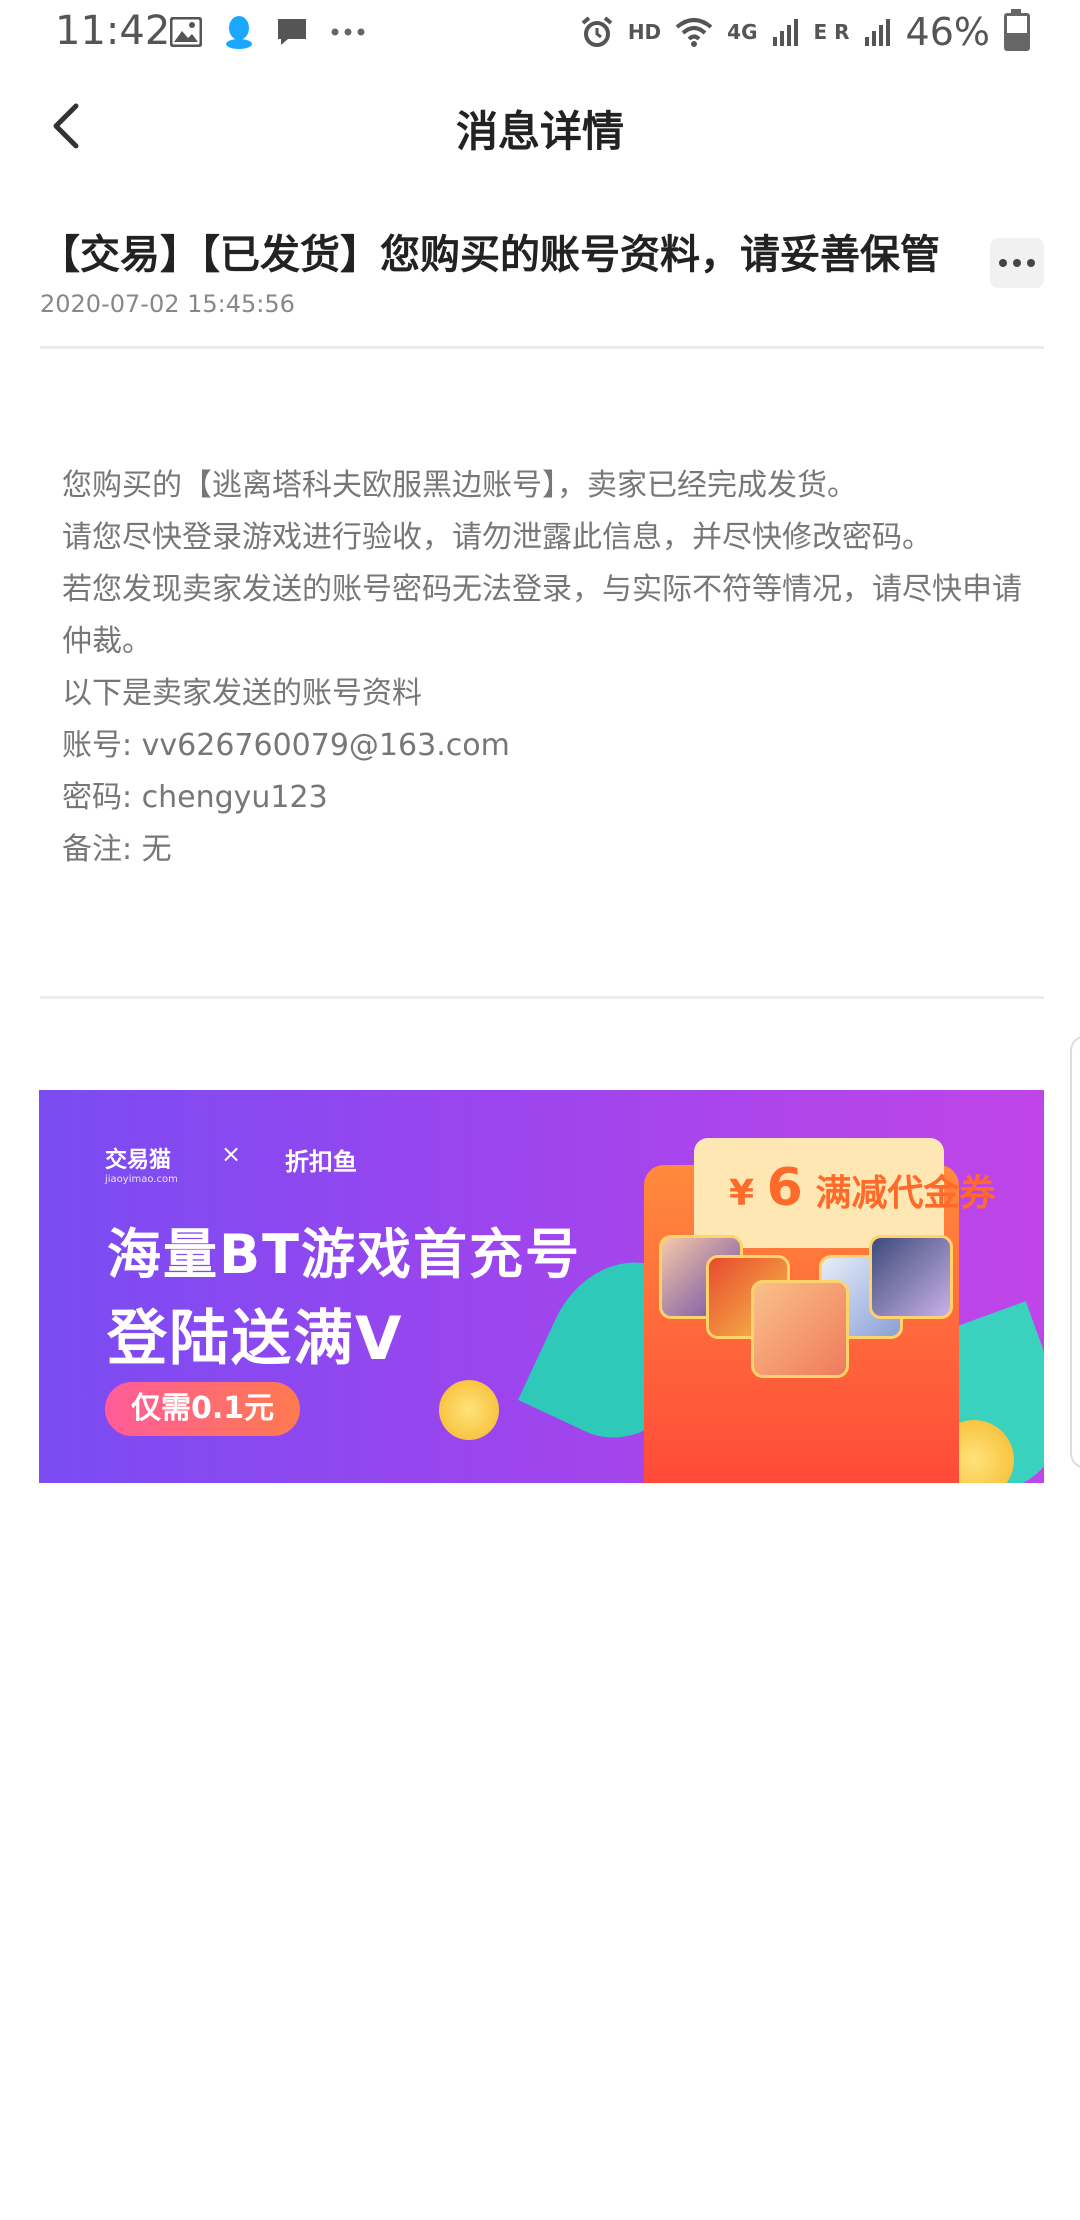 The width and height of the screenshot is (1080, 2220). What do you see at coordinates (113, 31) in the screenshot?
I see `status-time: 11:42` at bounding box center [113, 31].